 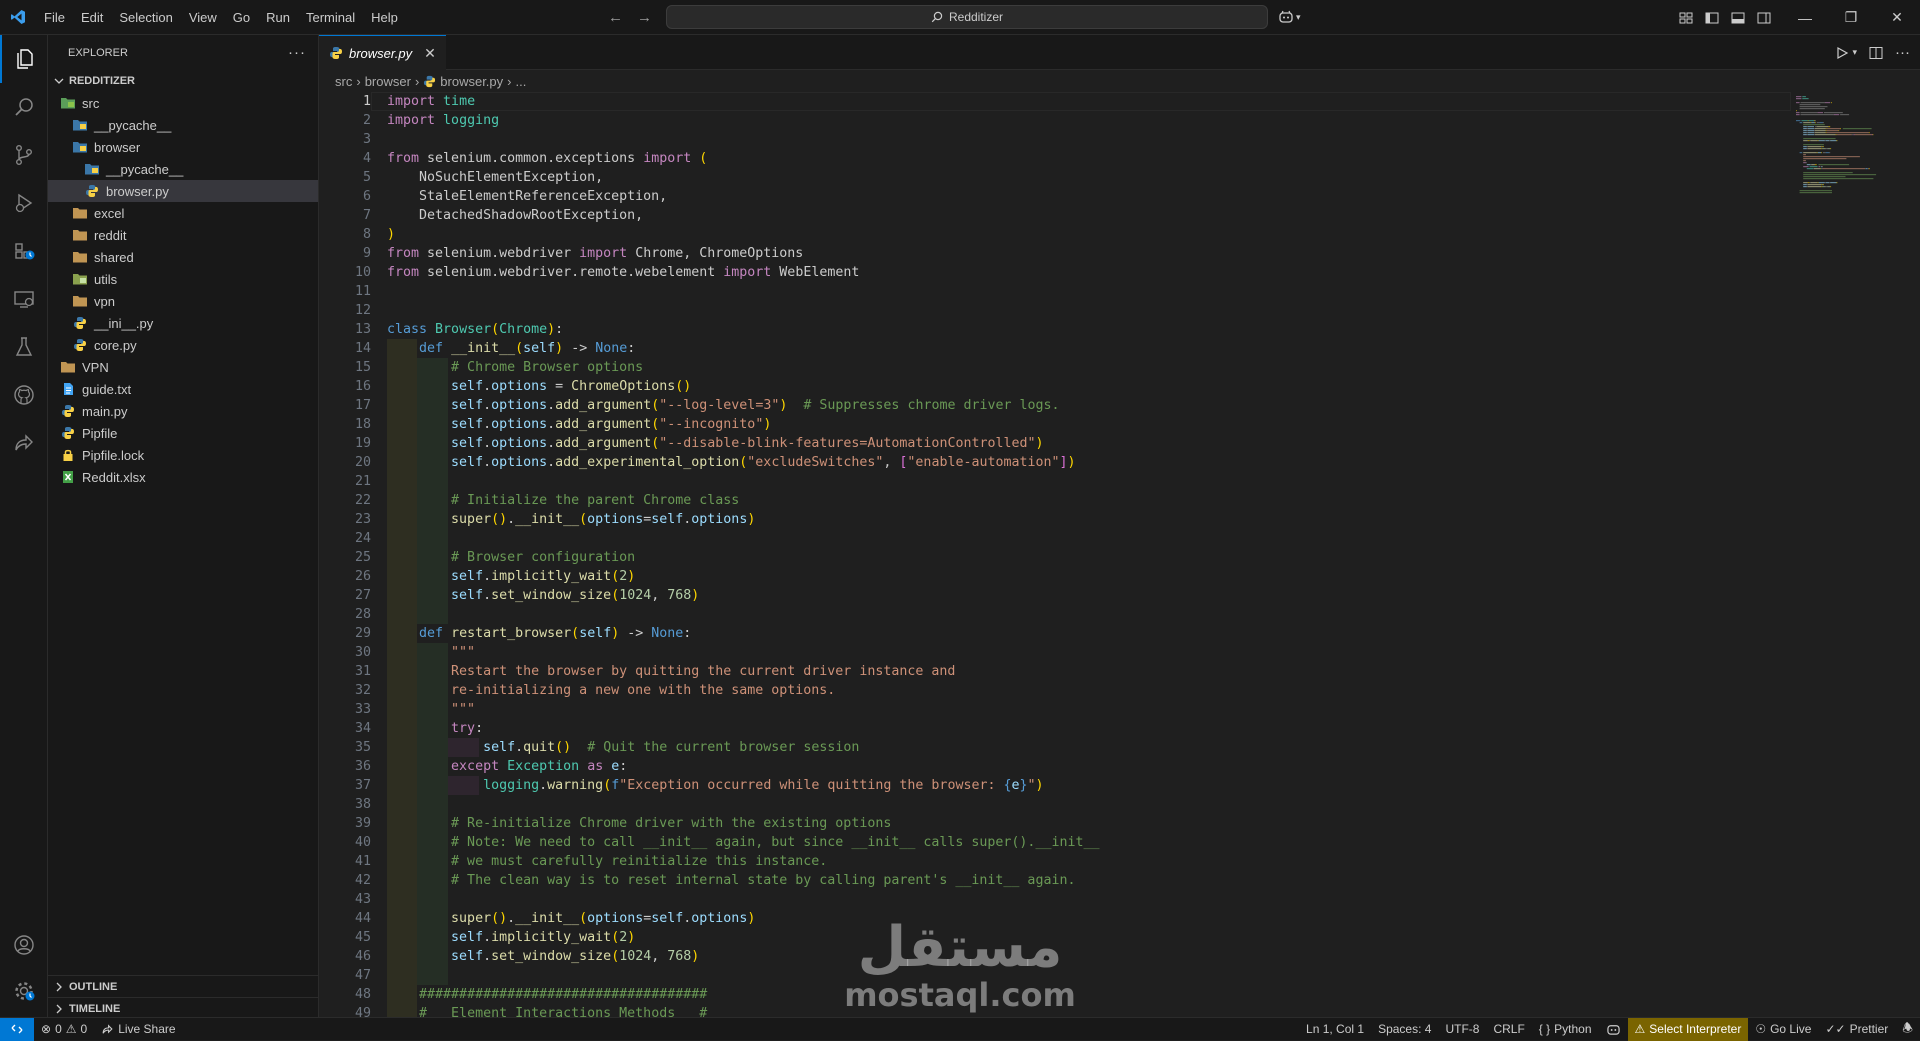 What do you see at coordinates (743, 766) in the screenshot?
I see `code-line: except Exception as e:` at bounding box center [743, 766].